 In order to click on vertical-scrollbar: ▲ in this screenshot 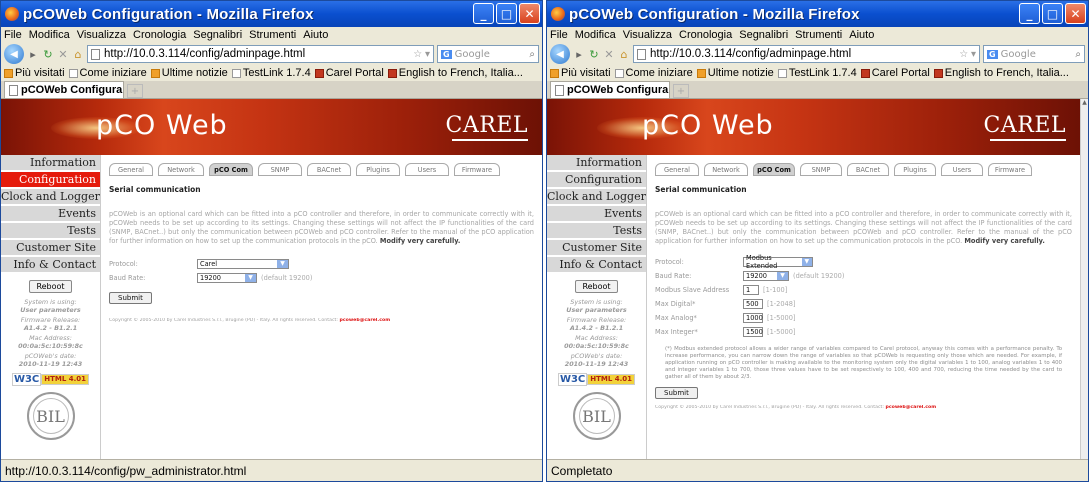, I will do `click(1084, 280)`.